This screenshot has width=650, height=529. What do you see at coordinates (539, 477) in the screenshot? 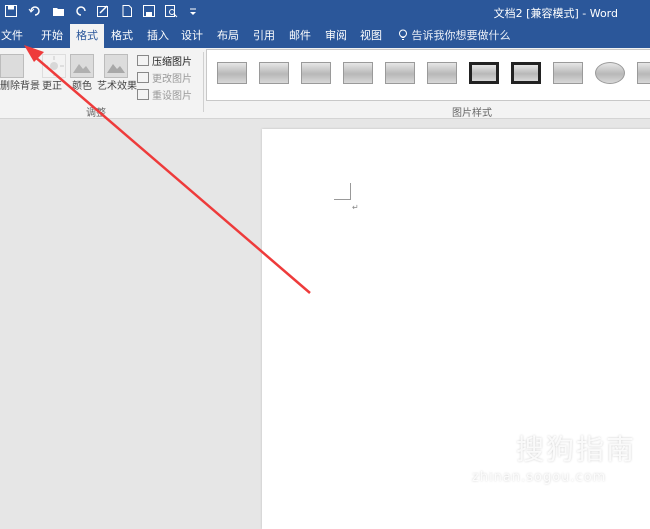
I see `watermark-url: zhinan.sogou.com` at bounding box center [539, 477].